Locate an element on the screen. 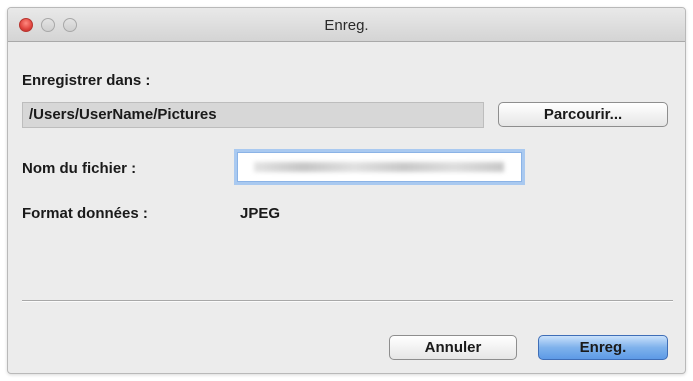  save-button: Enreg. is located at coordinates (603, 347).